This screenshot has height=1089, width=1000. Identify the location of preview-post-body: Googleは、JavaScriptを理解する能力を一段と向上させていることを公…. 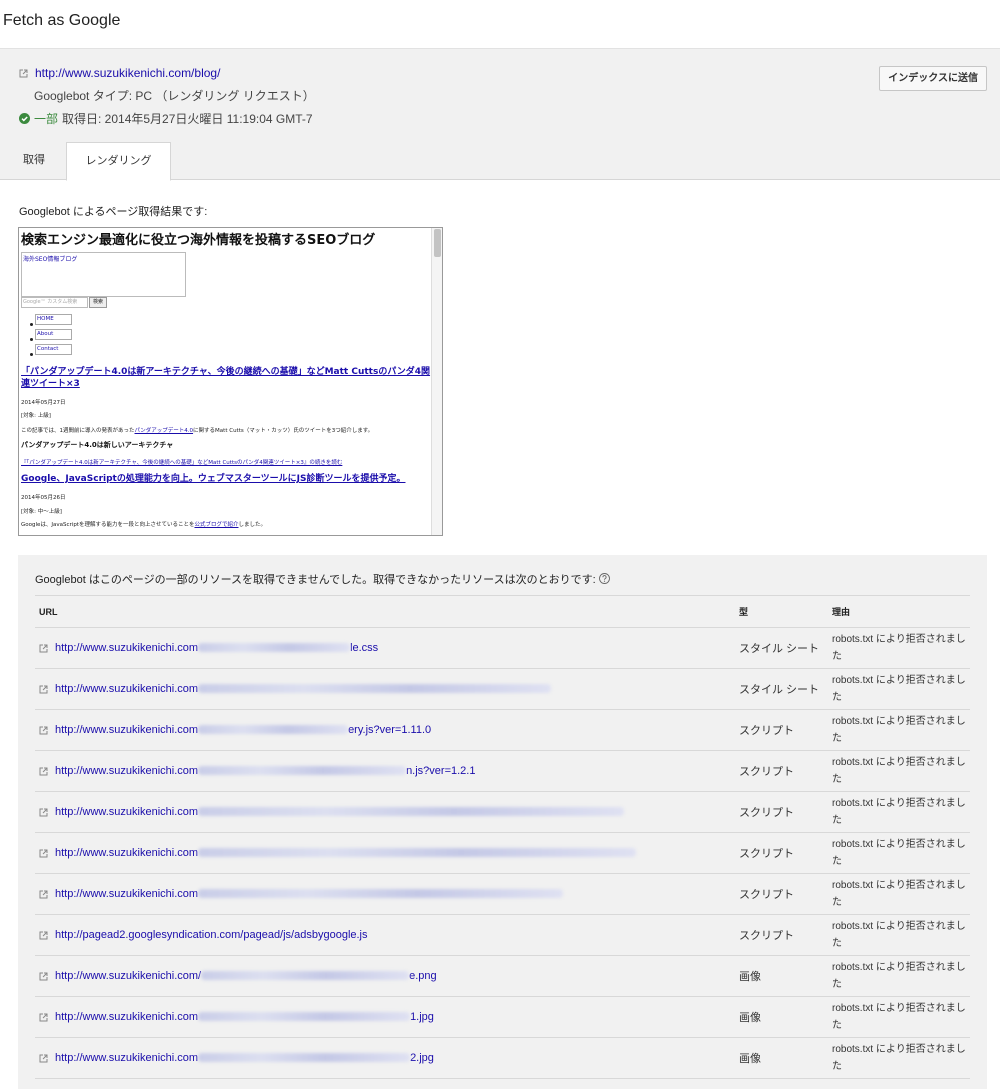
(143, 524).